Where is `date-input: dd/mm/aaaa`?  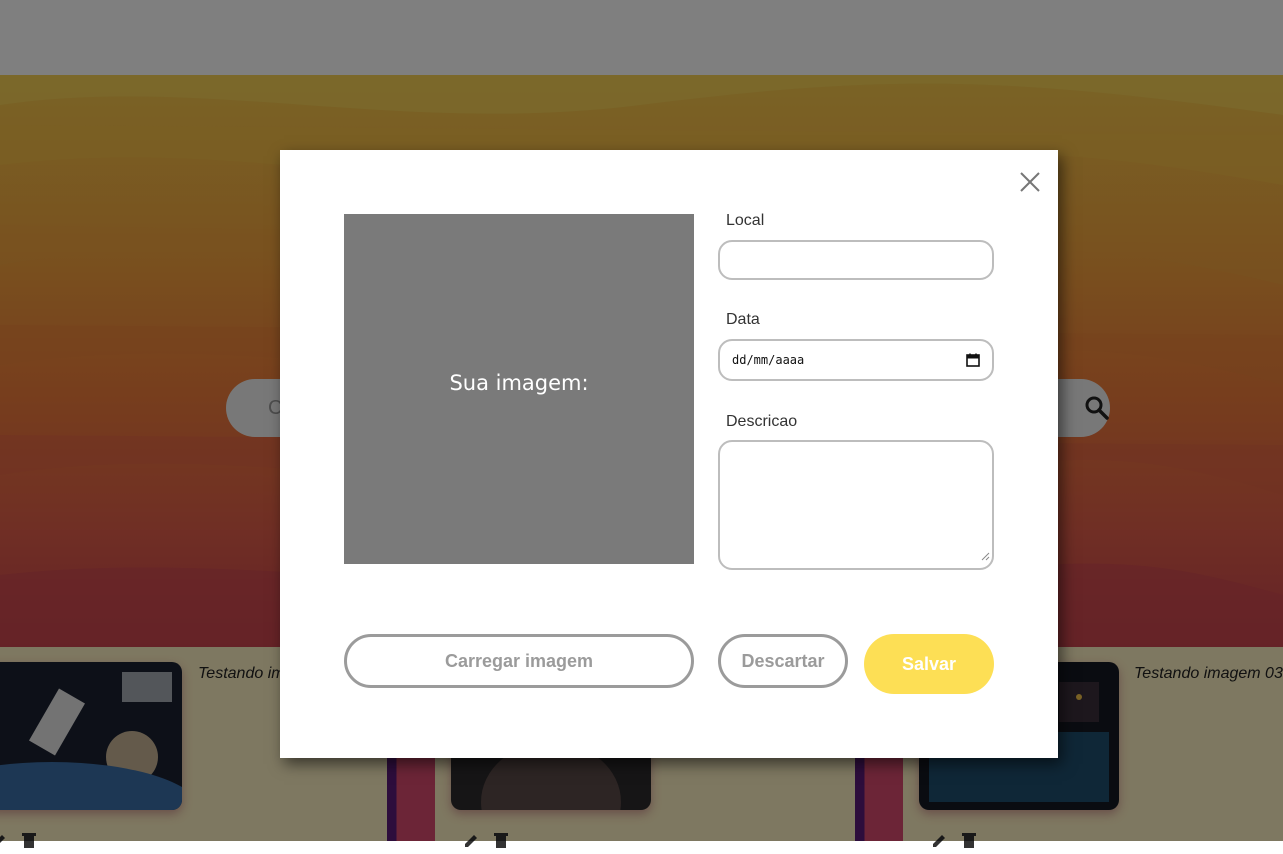
date-input: dd/mm/aaaa is located at coordinates (856, 360).